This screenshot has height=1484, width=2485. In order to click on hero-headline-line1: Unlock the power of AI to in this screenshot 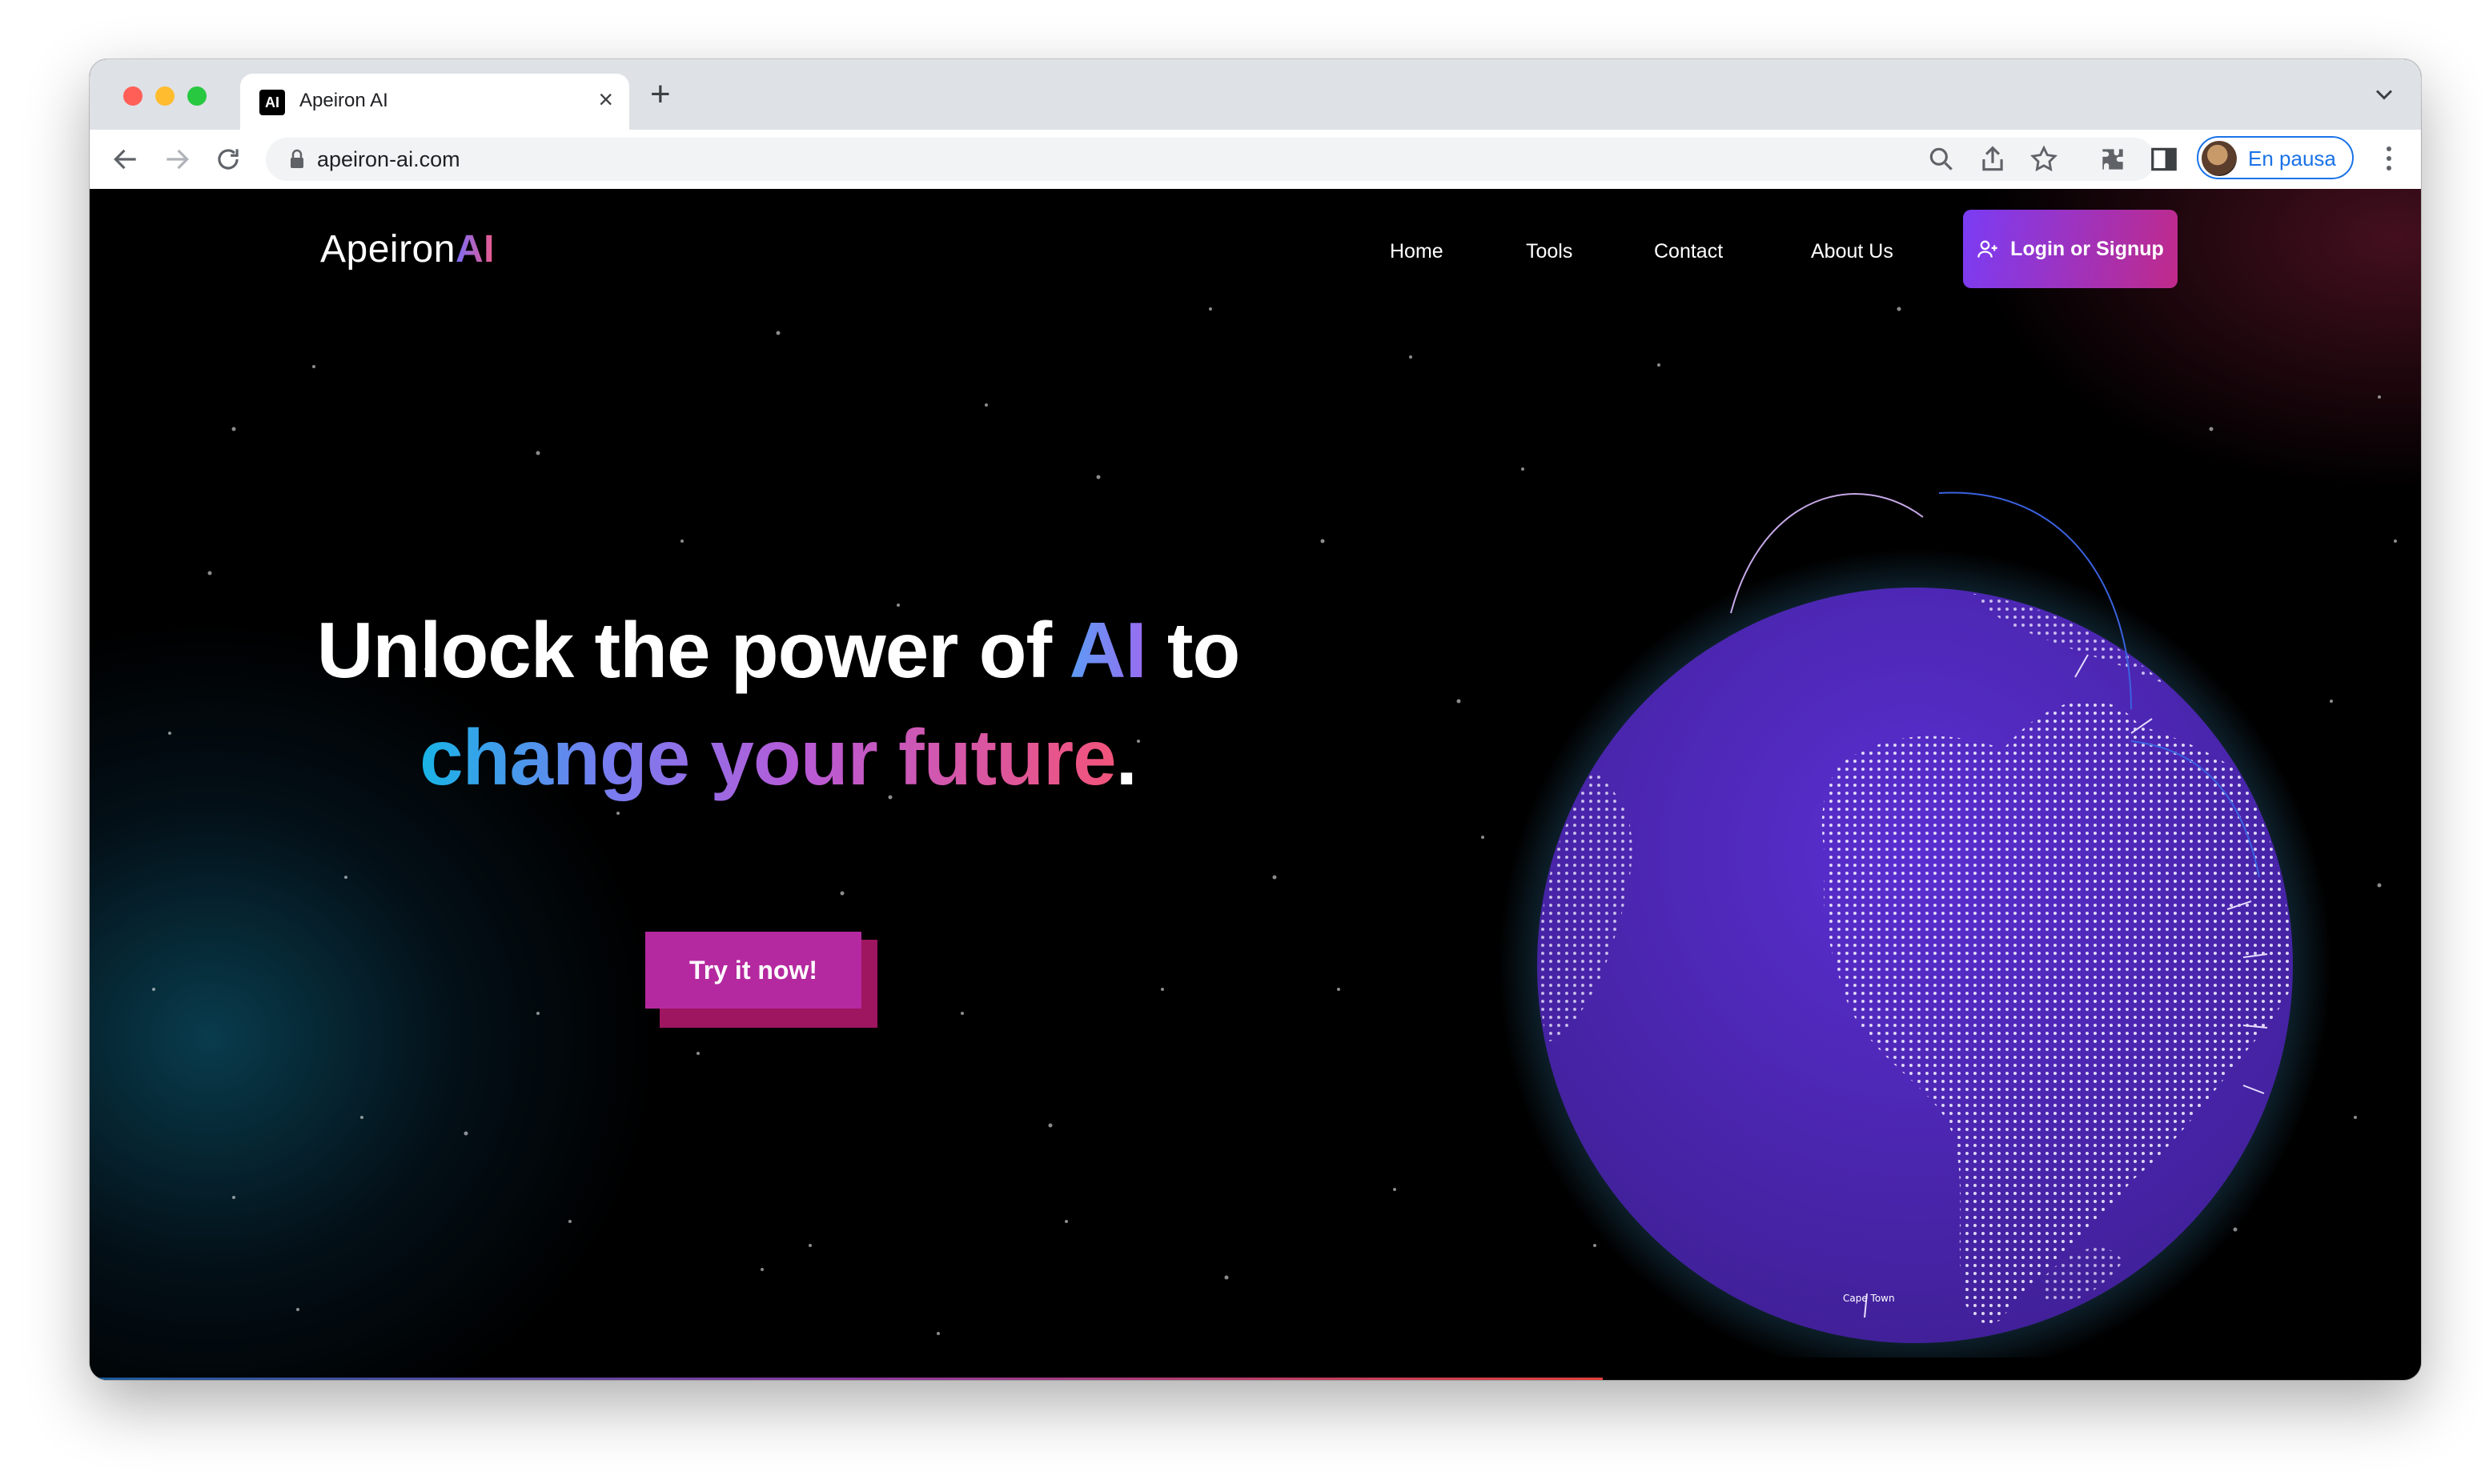, I will do `click(778, 650)`.